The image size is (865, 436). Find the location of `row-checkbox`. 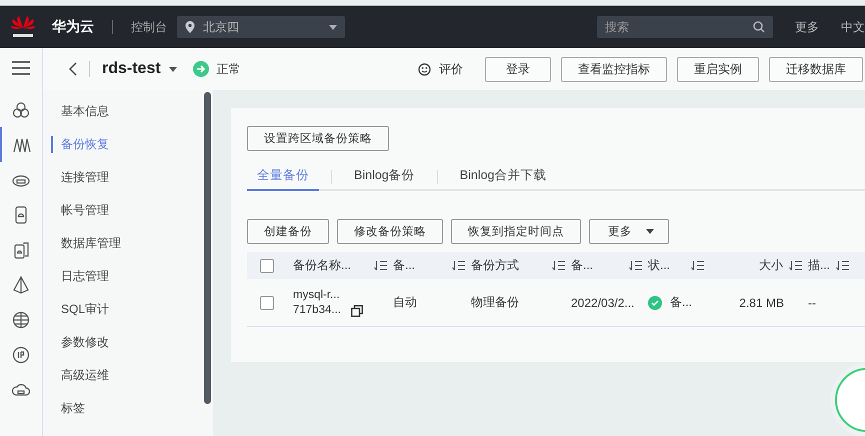

row-checkbox is located at coordinates (267, 303).